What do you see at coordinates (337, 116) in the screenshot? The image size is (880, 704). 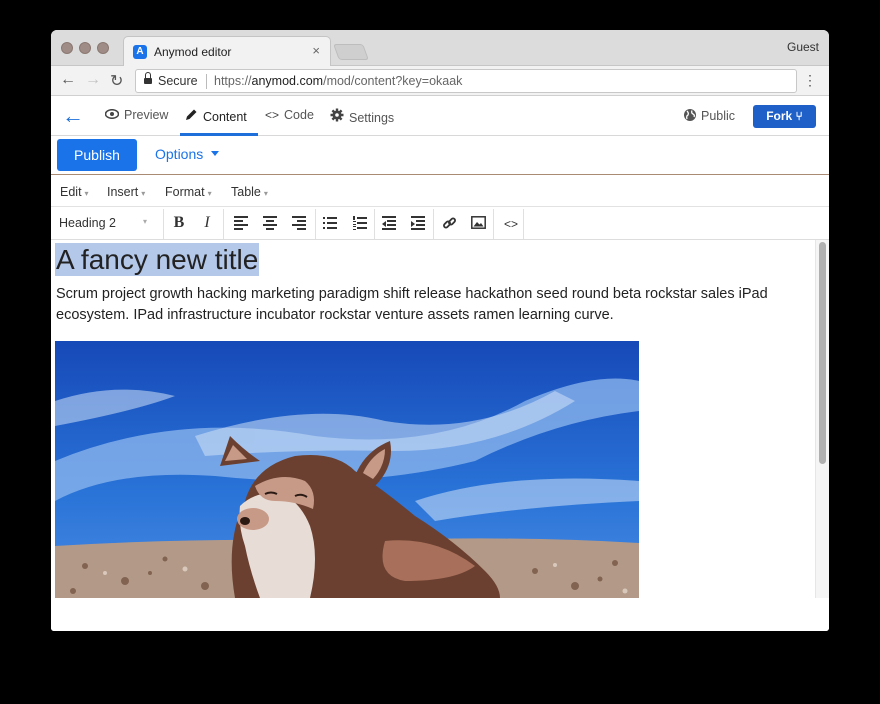 I see `gear-icon` at bounding box center [337, 116].